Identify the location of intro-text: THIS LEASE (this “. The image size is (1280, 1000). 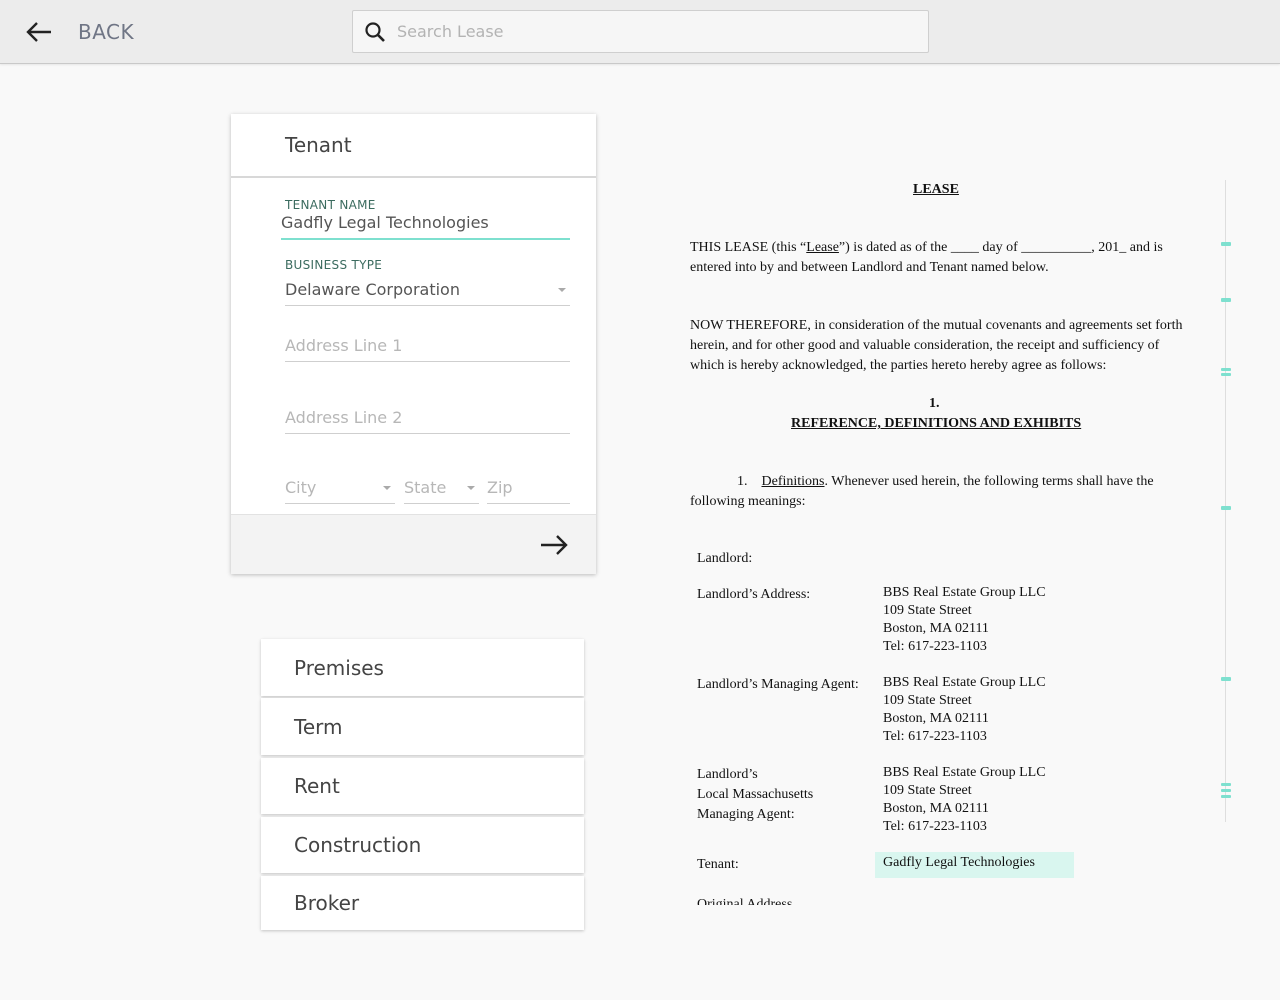
(748, 247).